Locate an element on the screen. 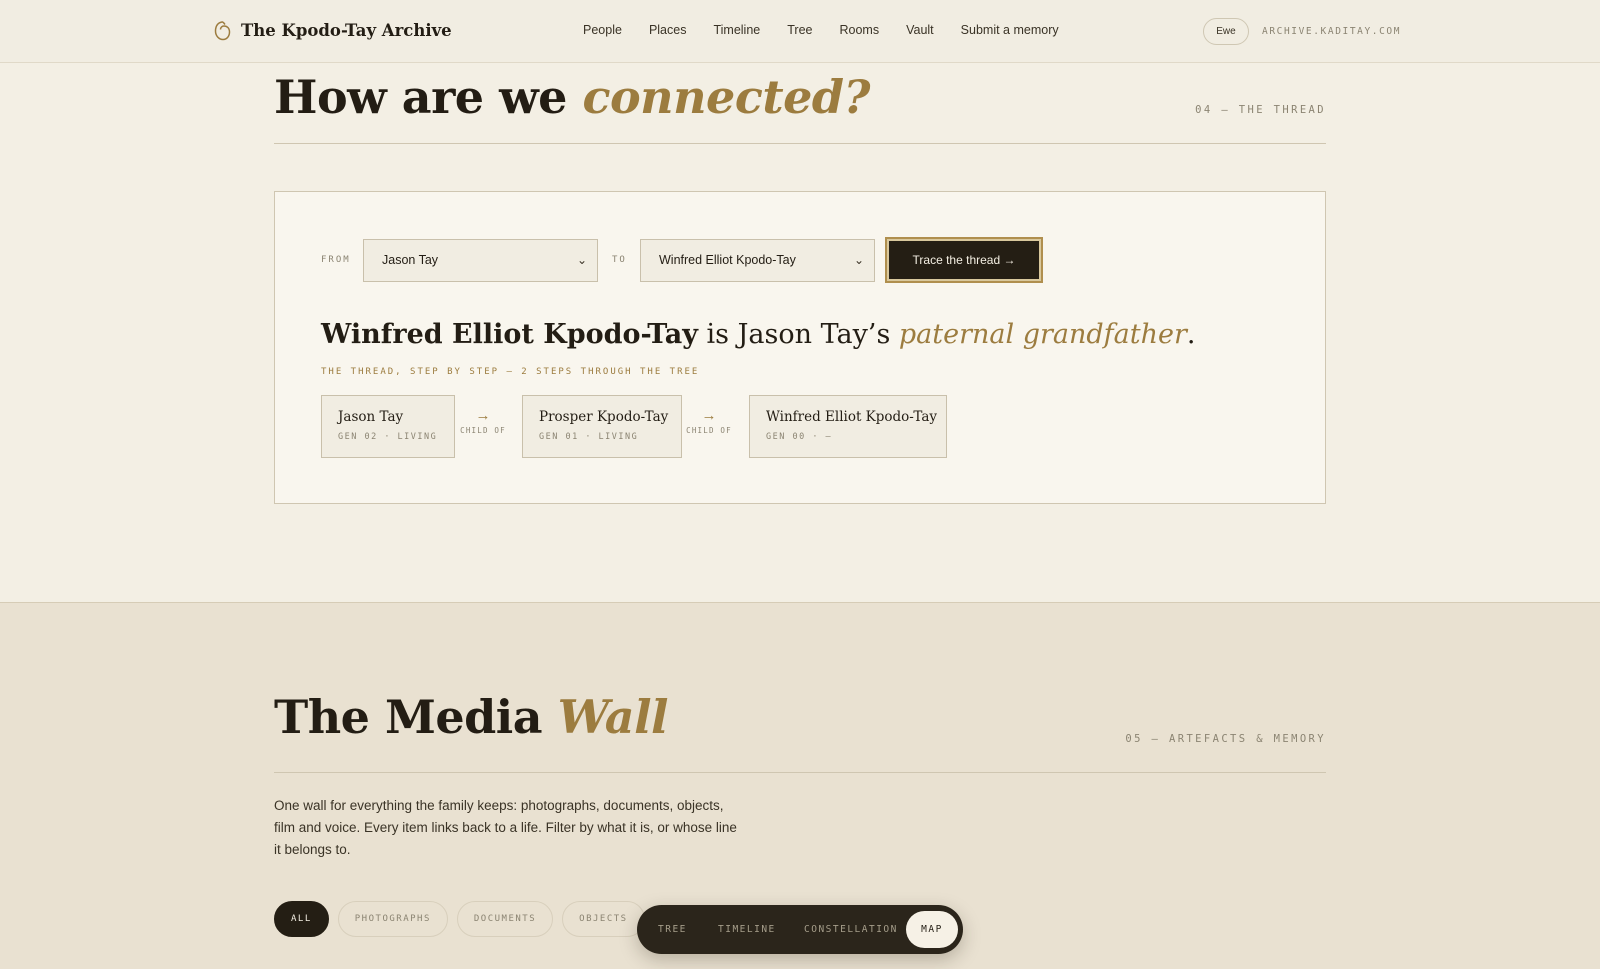 The height and width of the screenshot is (969, 1600). filter-all: ALL is located at coordinates (301, 919).